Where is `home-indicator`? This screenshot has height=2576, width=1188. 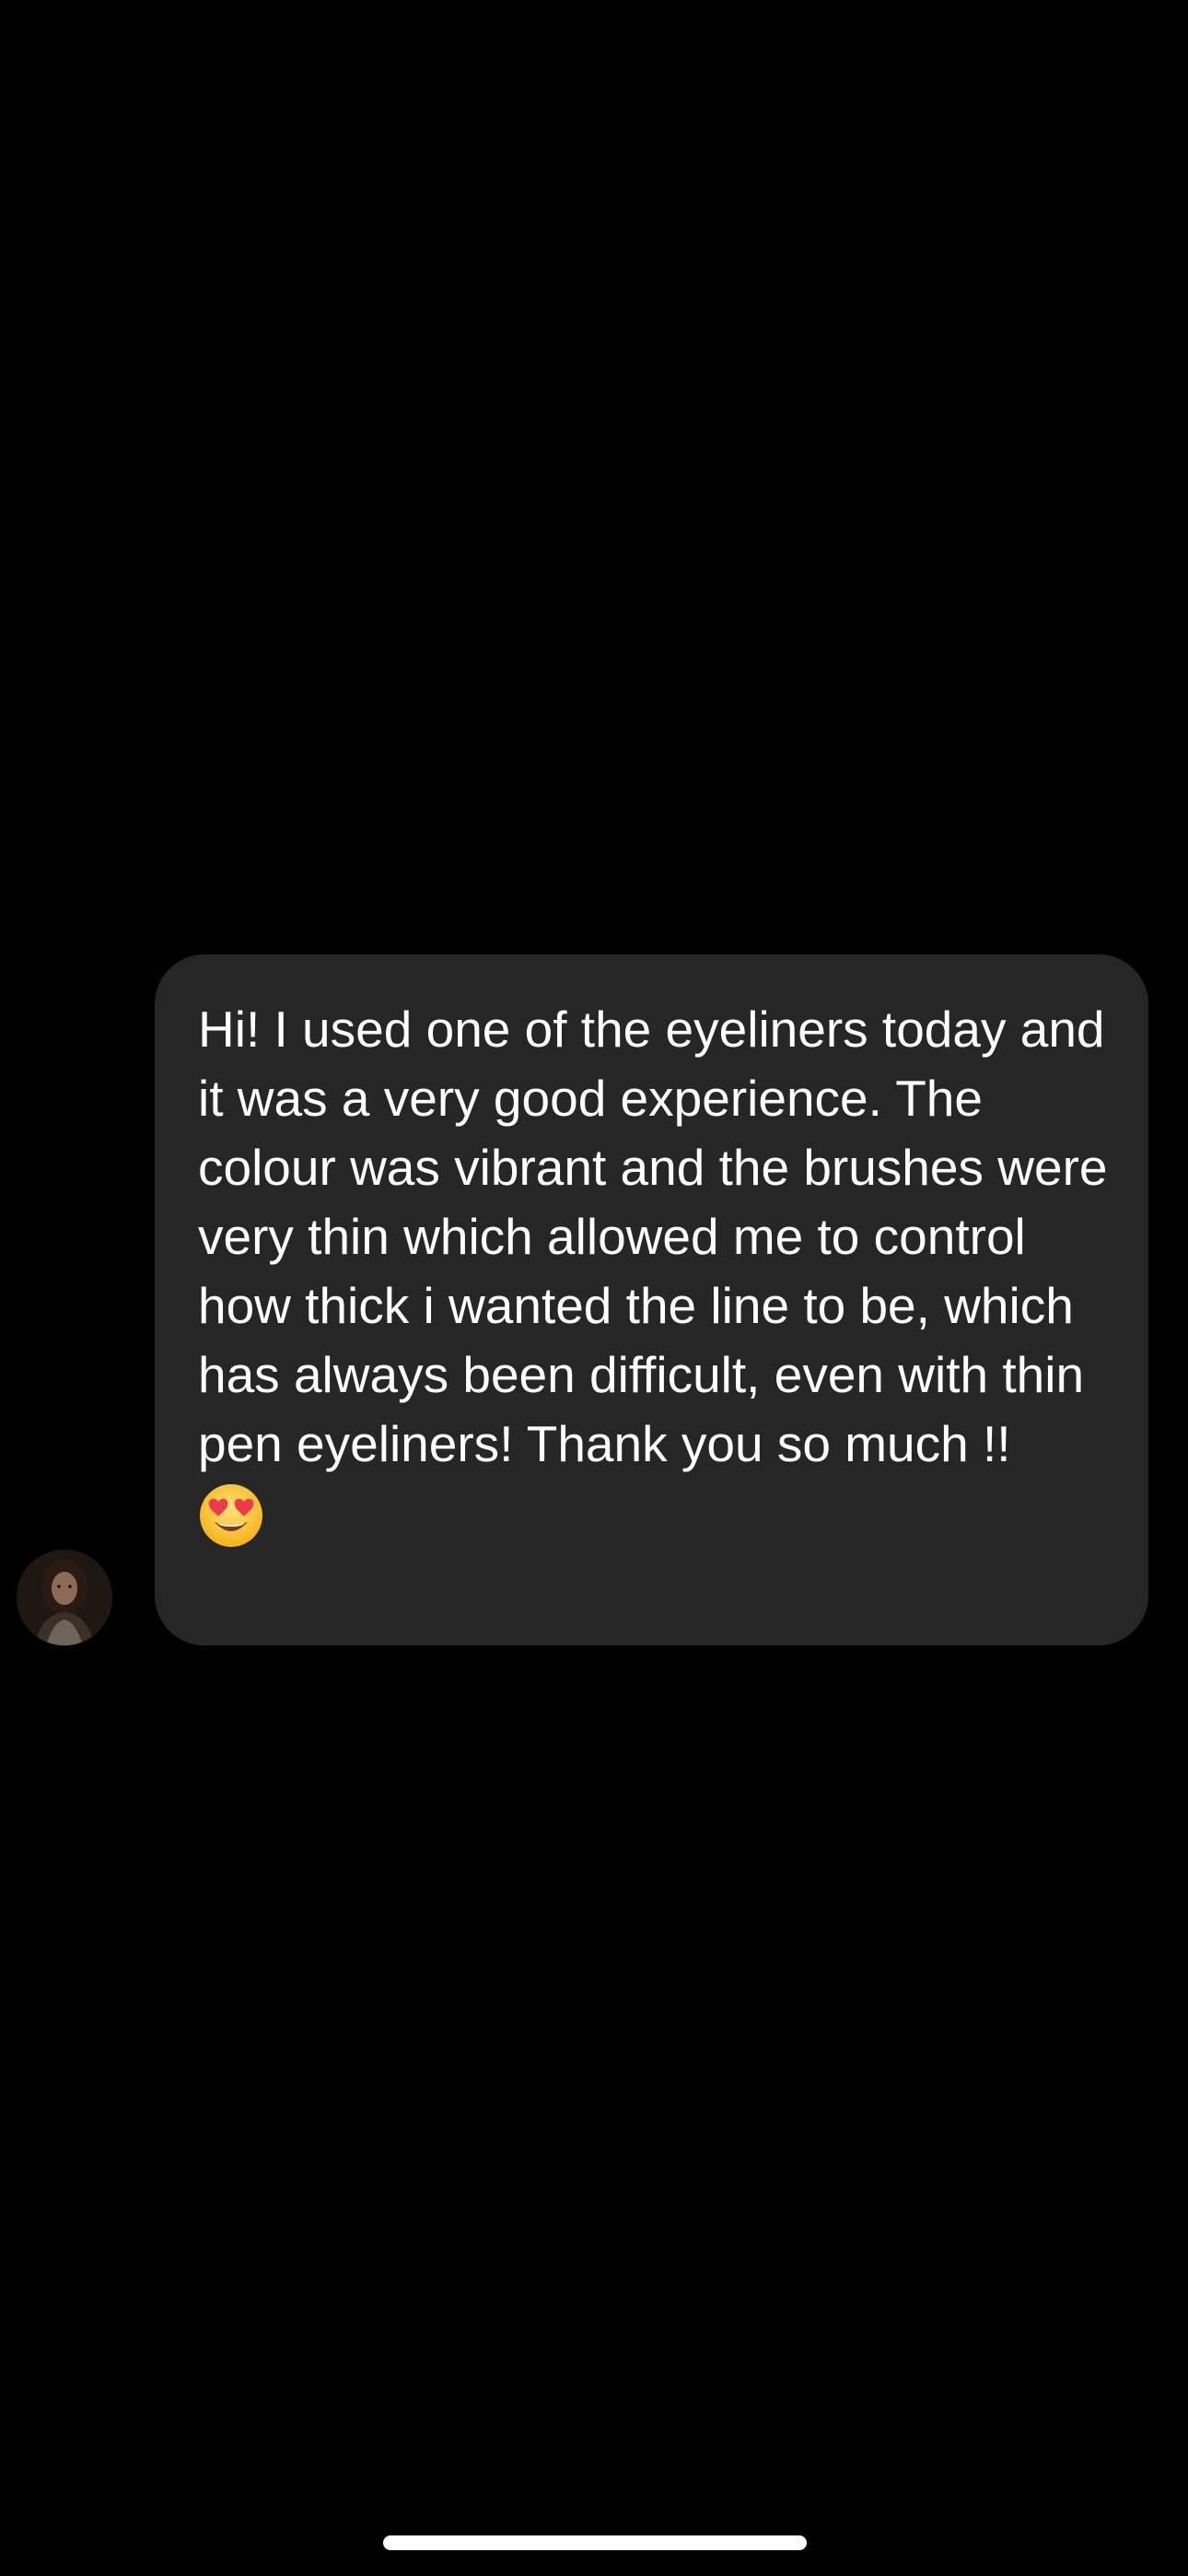 home-indicator is located at coordinates (595, 2542).